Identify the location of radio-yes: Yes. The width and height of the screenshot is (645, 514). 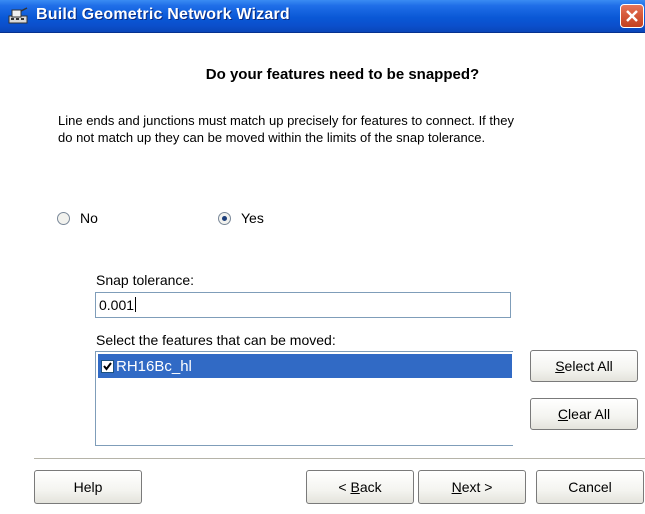
(241, 218).